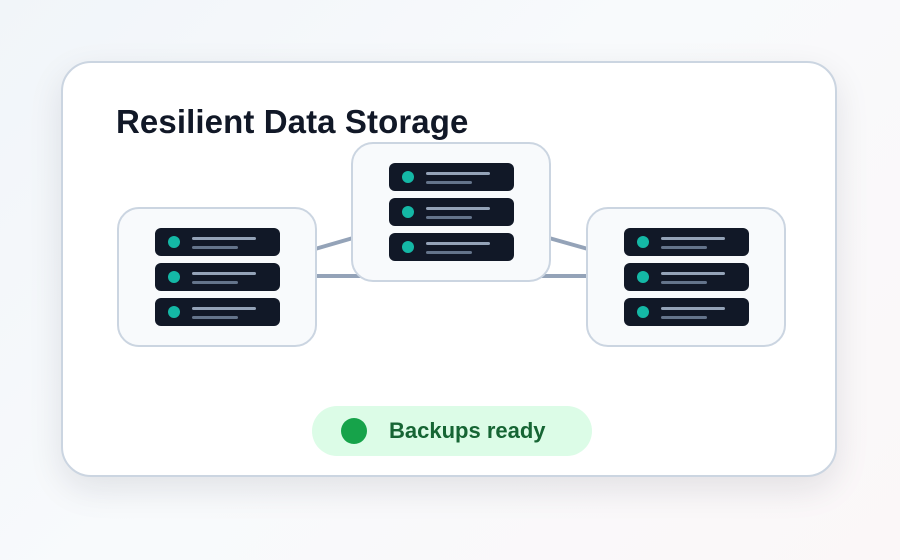 The image size is (900, 560). What do you see at coordinates (292, 121) in the screenshot?
I see `card-title: Resilient Data Storage` at bounding box center [292, 121].